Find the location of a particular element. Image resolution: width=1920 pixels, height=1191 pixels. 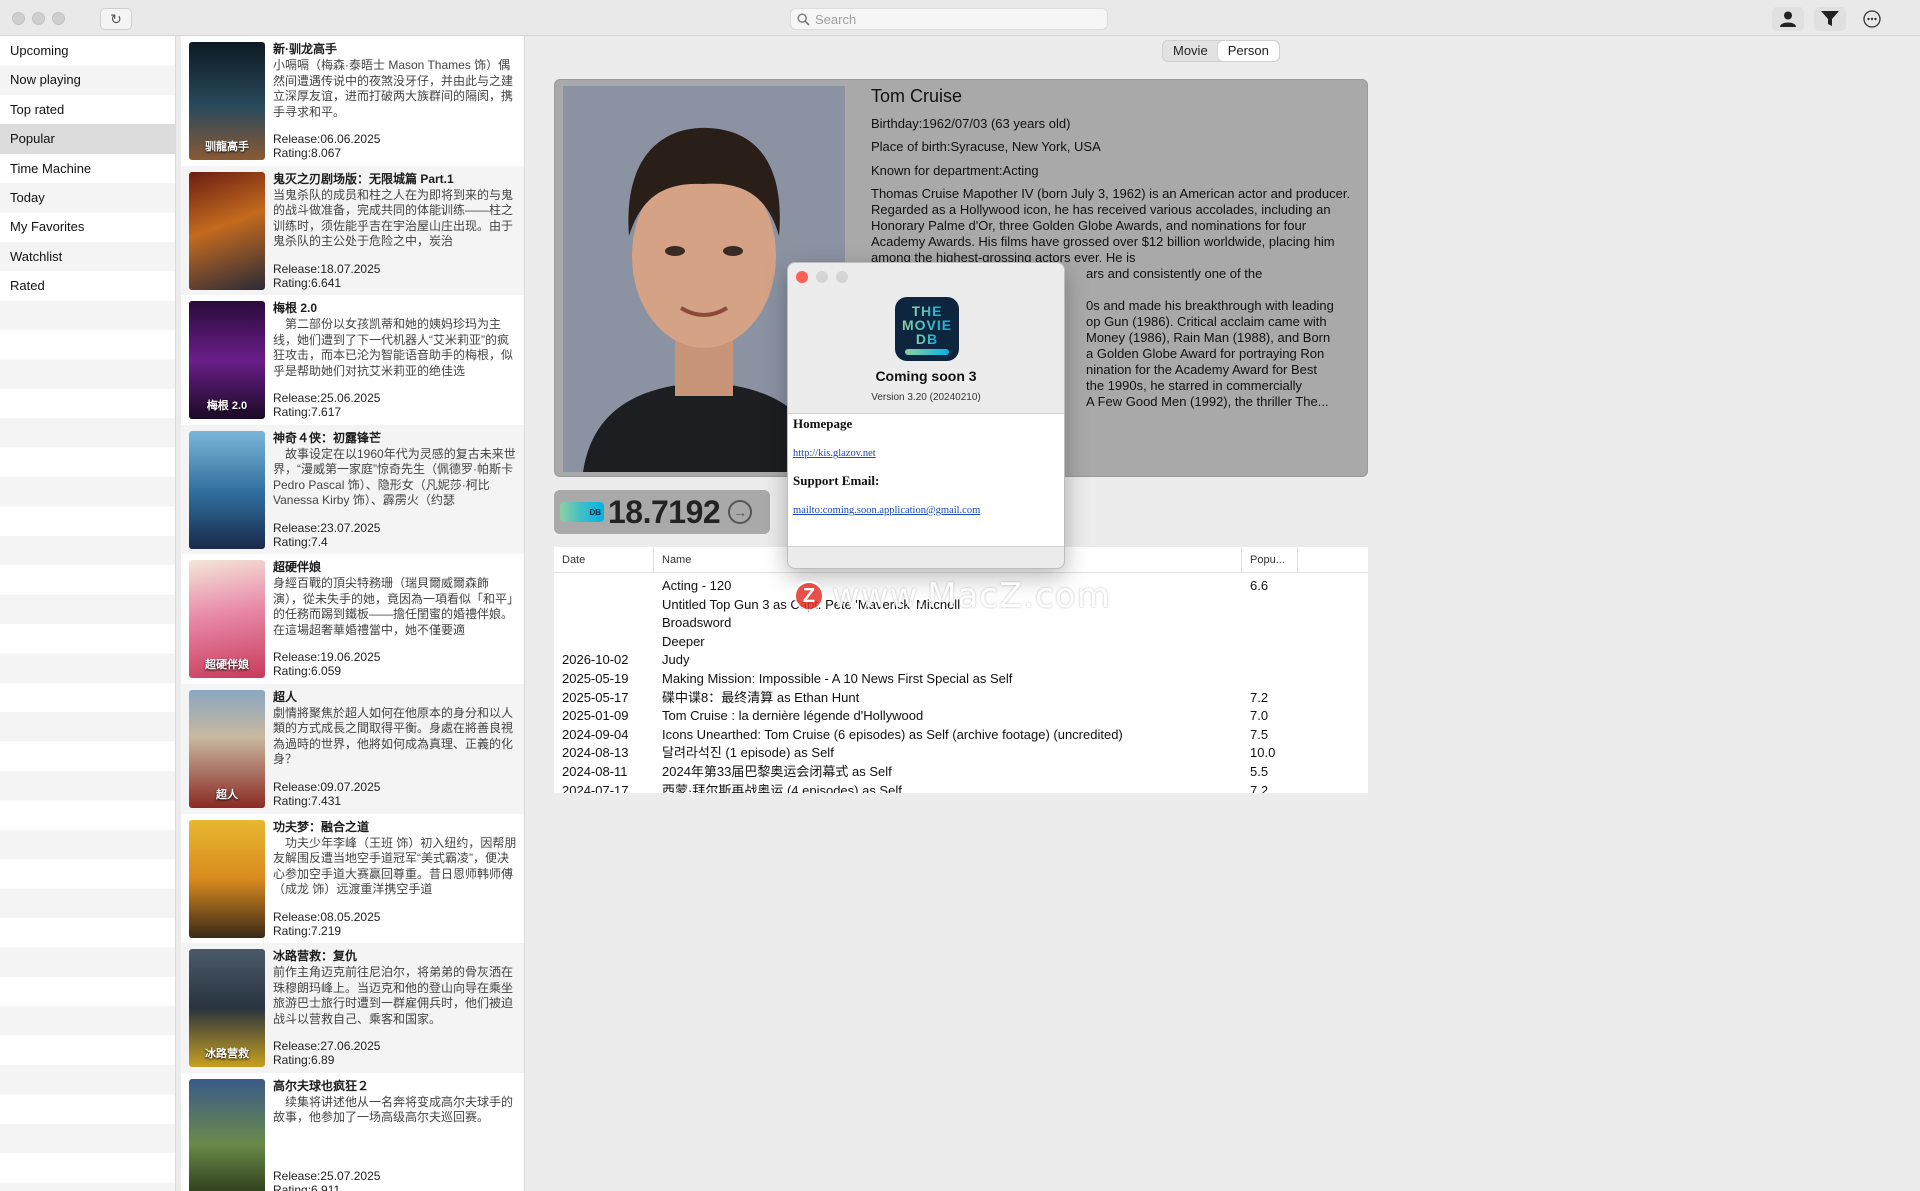

table-row: Broadsword is located at coordinates (961, 623).